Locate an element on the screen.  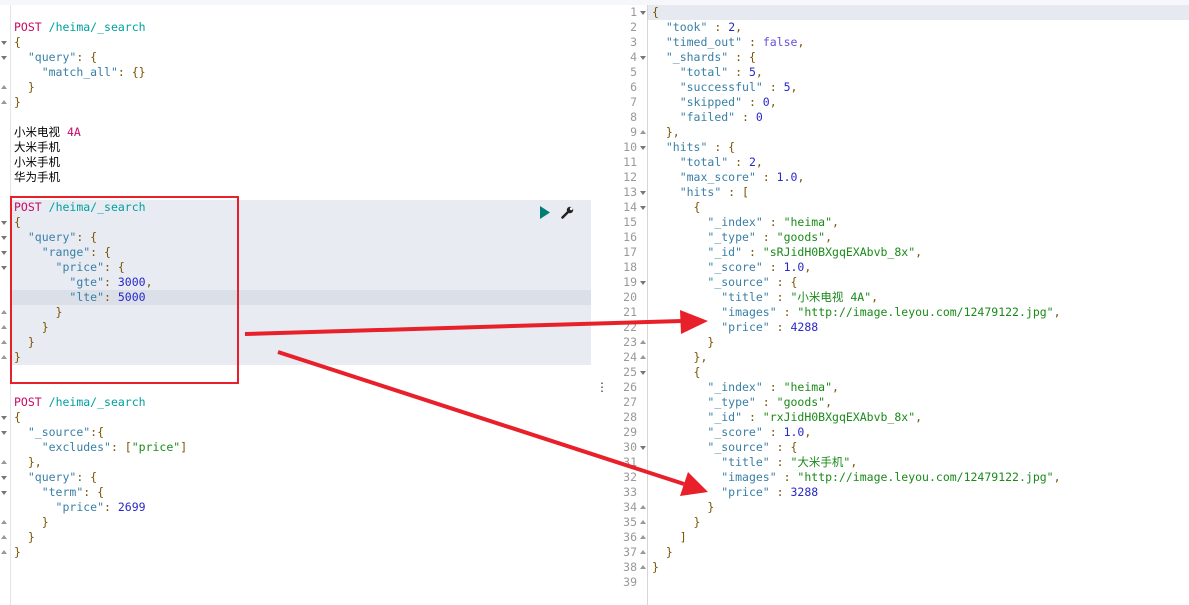
line-number: 7 is located at coordinates (633, 102).